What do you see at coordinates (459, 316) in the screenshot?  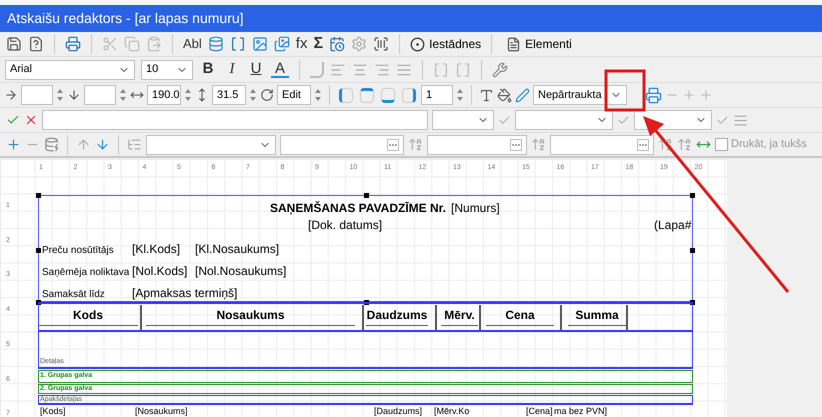 I see `column-header: Mērv.` at bounding box center [459, 316].